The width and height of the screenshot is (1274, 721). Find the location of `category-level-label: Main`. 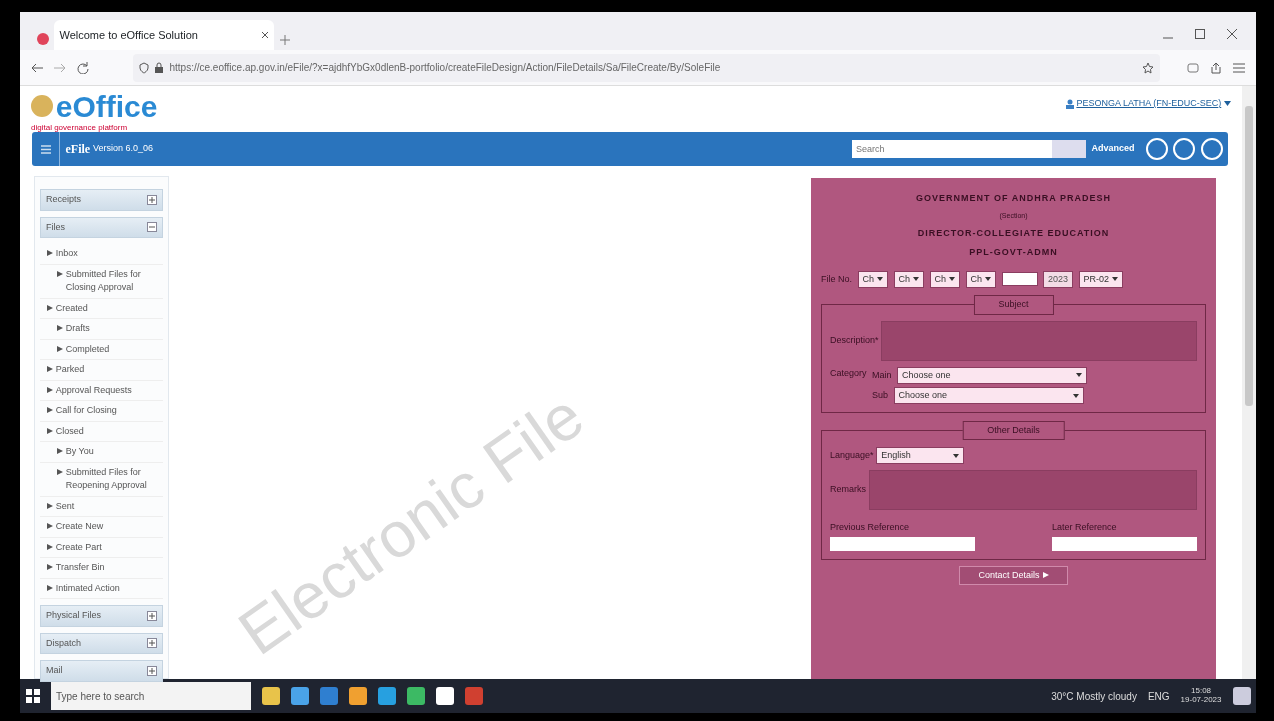

category-level-label: Main is located at coordinates (882, 375).